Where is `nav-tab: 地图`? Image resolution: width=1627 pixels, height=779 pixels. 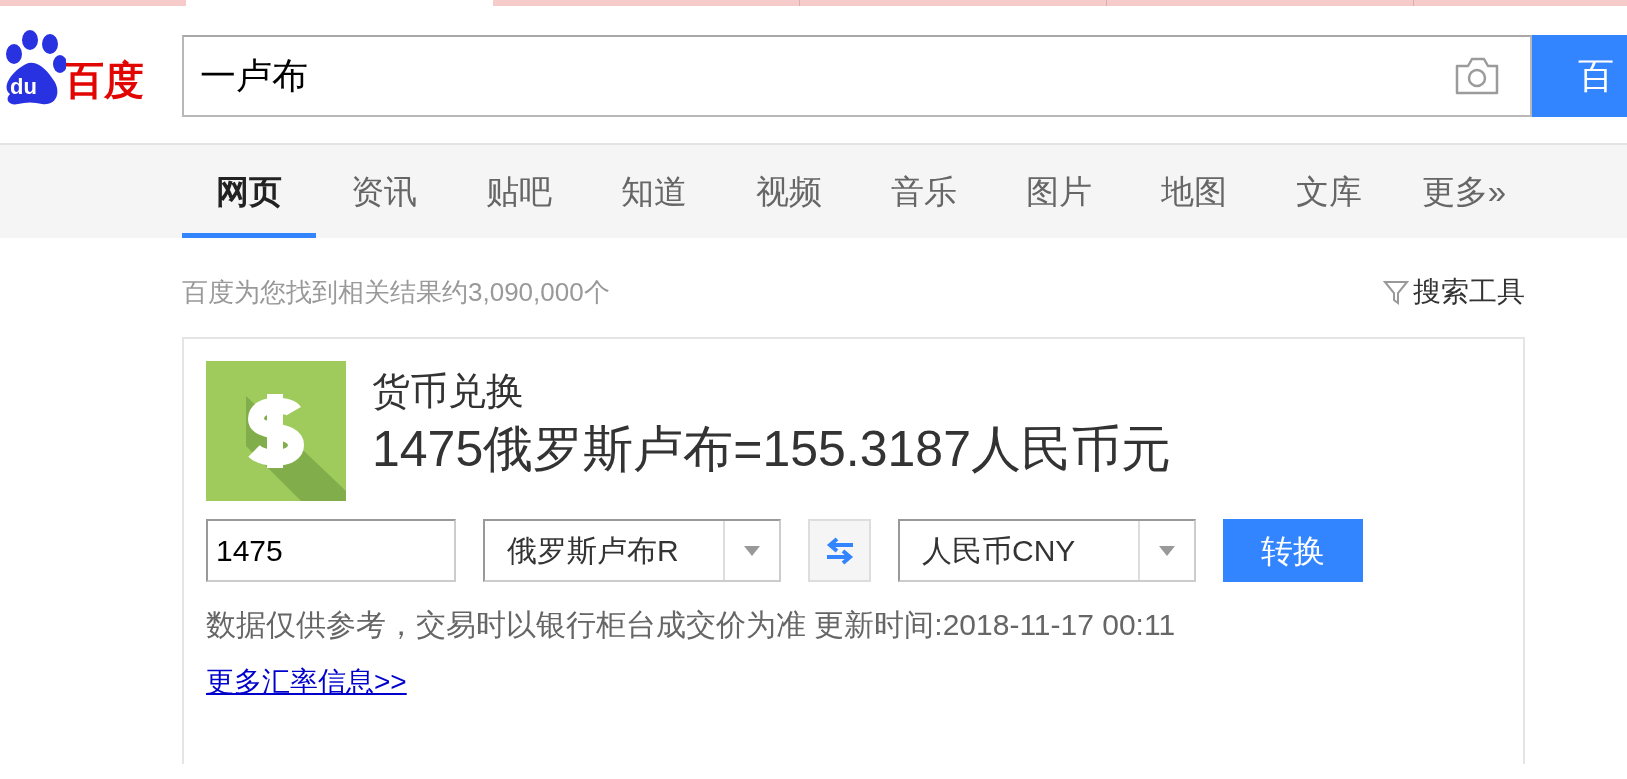
nav-tab: 地图 is located at coordinates (1194, 191).